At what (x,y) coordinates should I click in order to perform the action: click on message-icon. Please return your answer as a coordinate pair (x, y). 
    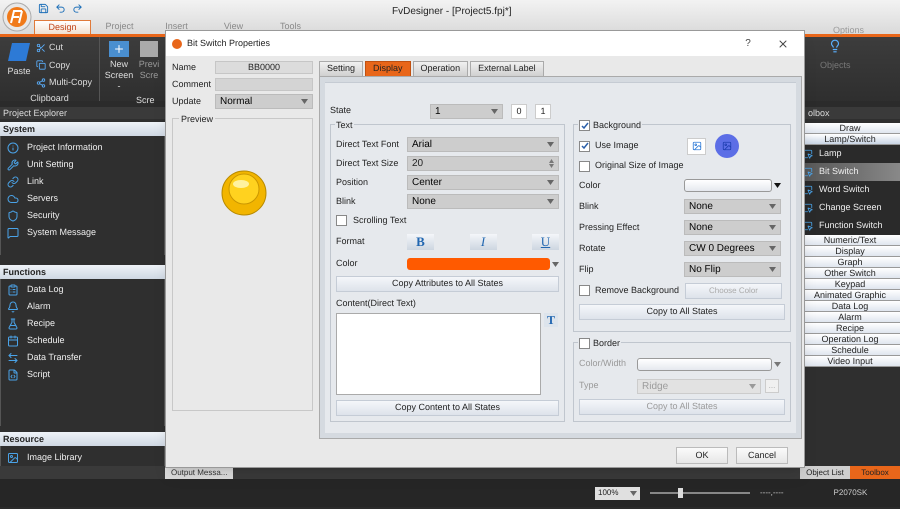
    Looking at the image, I should click on (13, 232).